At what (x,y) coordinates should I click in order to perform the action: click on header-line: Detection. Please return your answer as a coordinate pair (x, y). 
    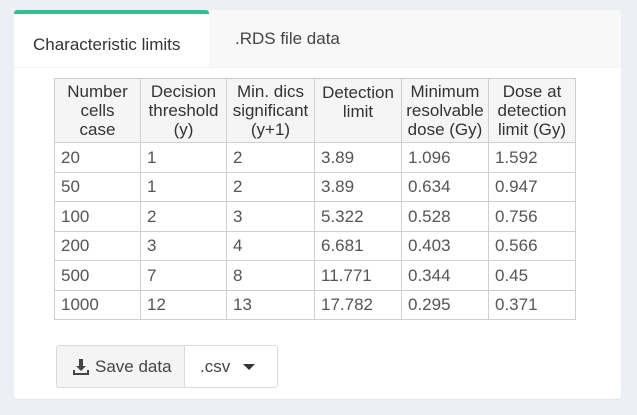
    Looking at the image, I should click on (358, 92).